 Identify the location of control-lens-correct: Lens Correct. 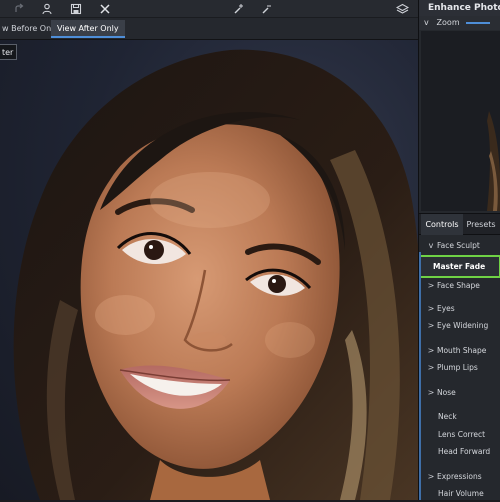
(459, 435).